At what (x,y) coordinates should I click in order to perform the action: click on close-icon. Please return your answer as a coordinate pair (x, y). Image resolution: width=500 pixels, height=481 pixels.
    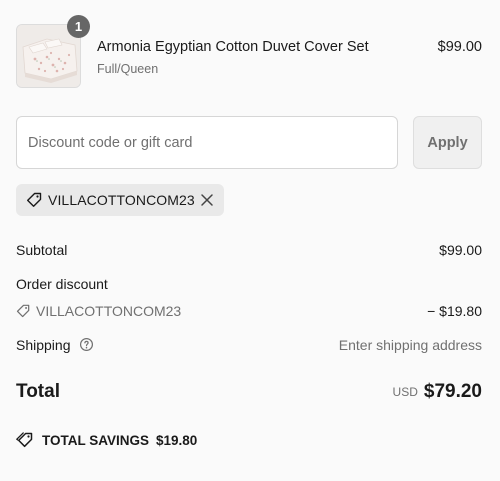
    Looking at the image, I should click on (207, 200).